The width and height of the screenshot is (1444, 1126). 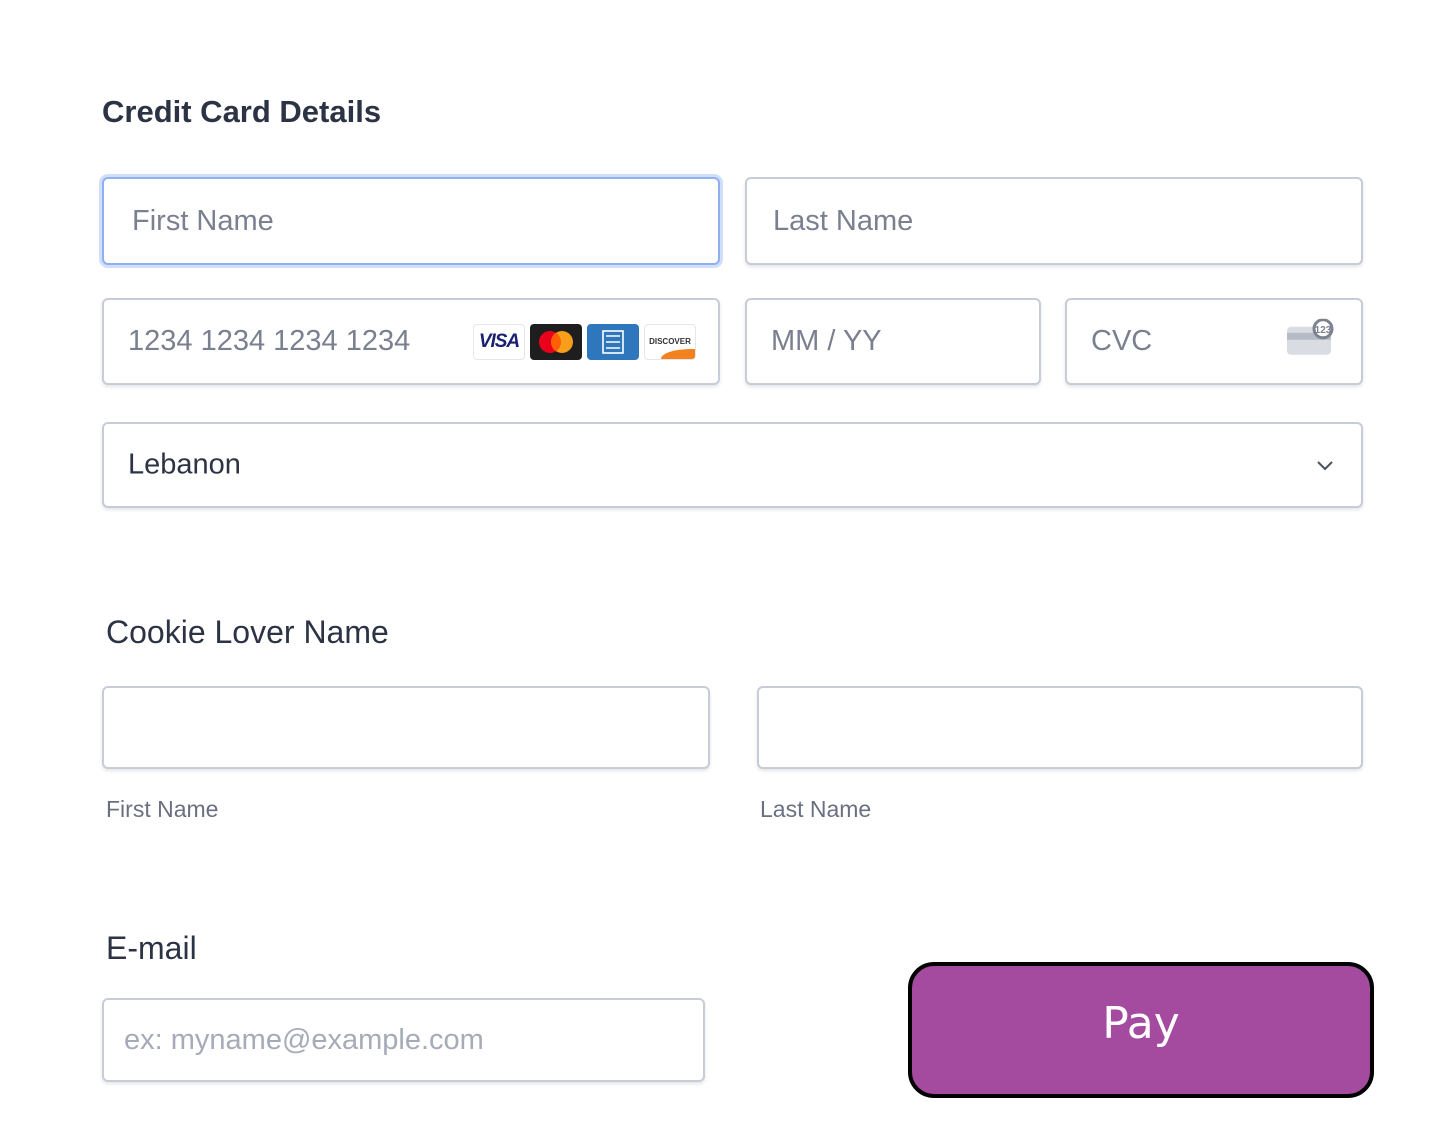 What do you see at coordinates (247, 632) in the screenshot?
I see `cookie-lover-name-heading: Cookie Lover Name` at bounding box center [247, 632].